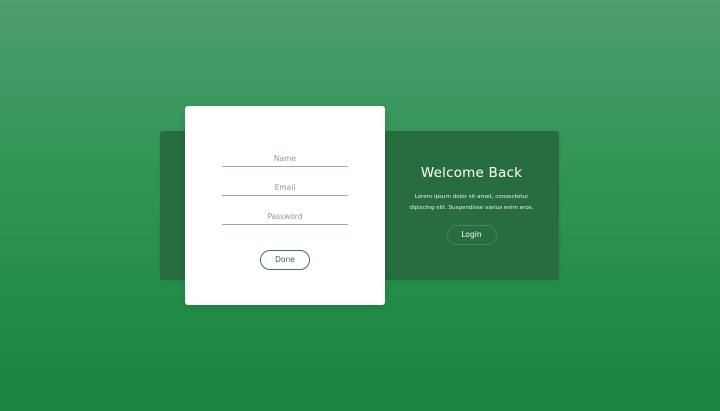  Describe the element at coordinates (471, 235) in the screenshot. I see `login-button: Login` at that location.